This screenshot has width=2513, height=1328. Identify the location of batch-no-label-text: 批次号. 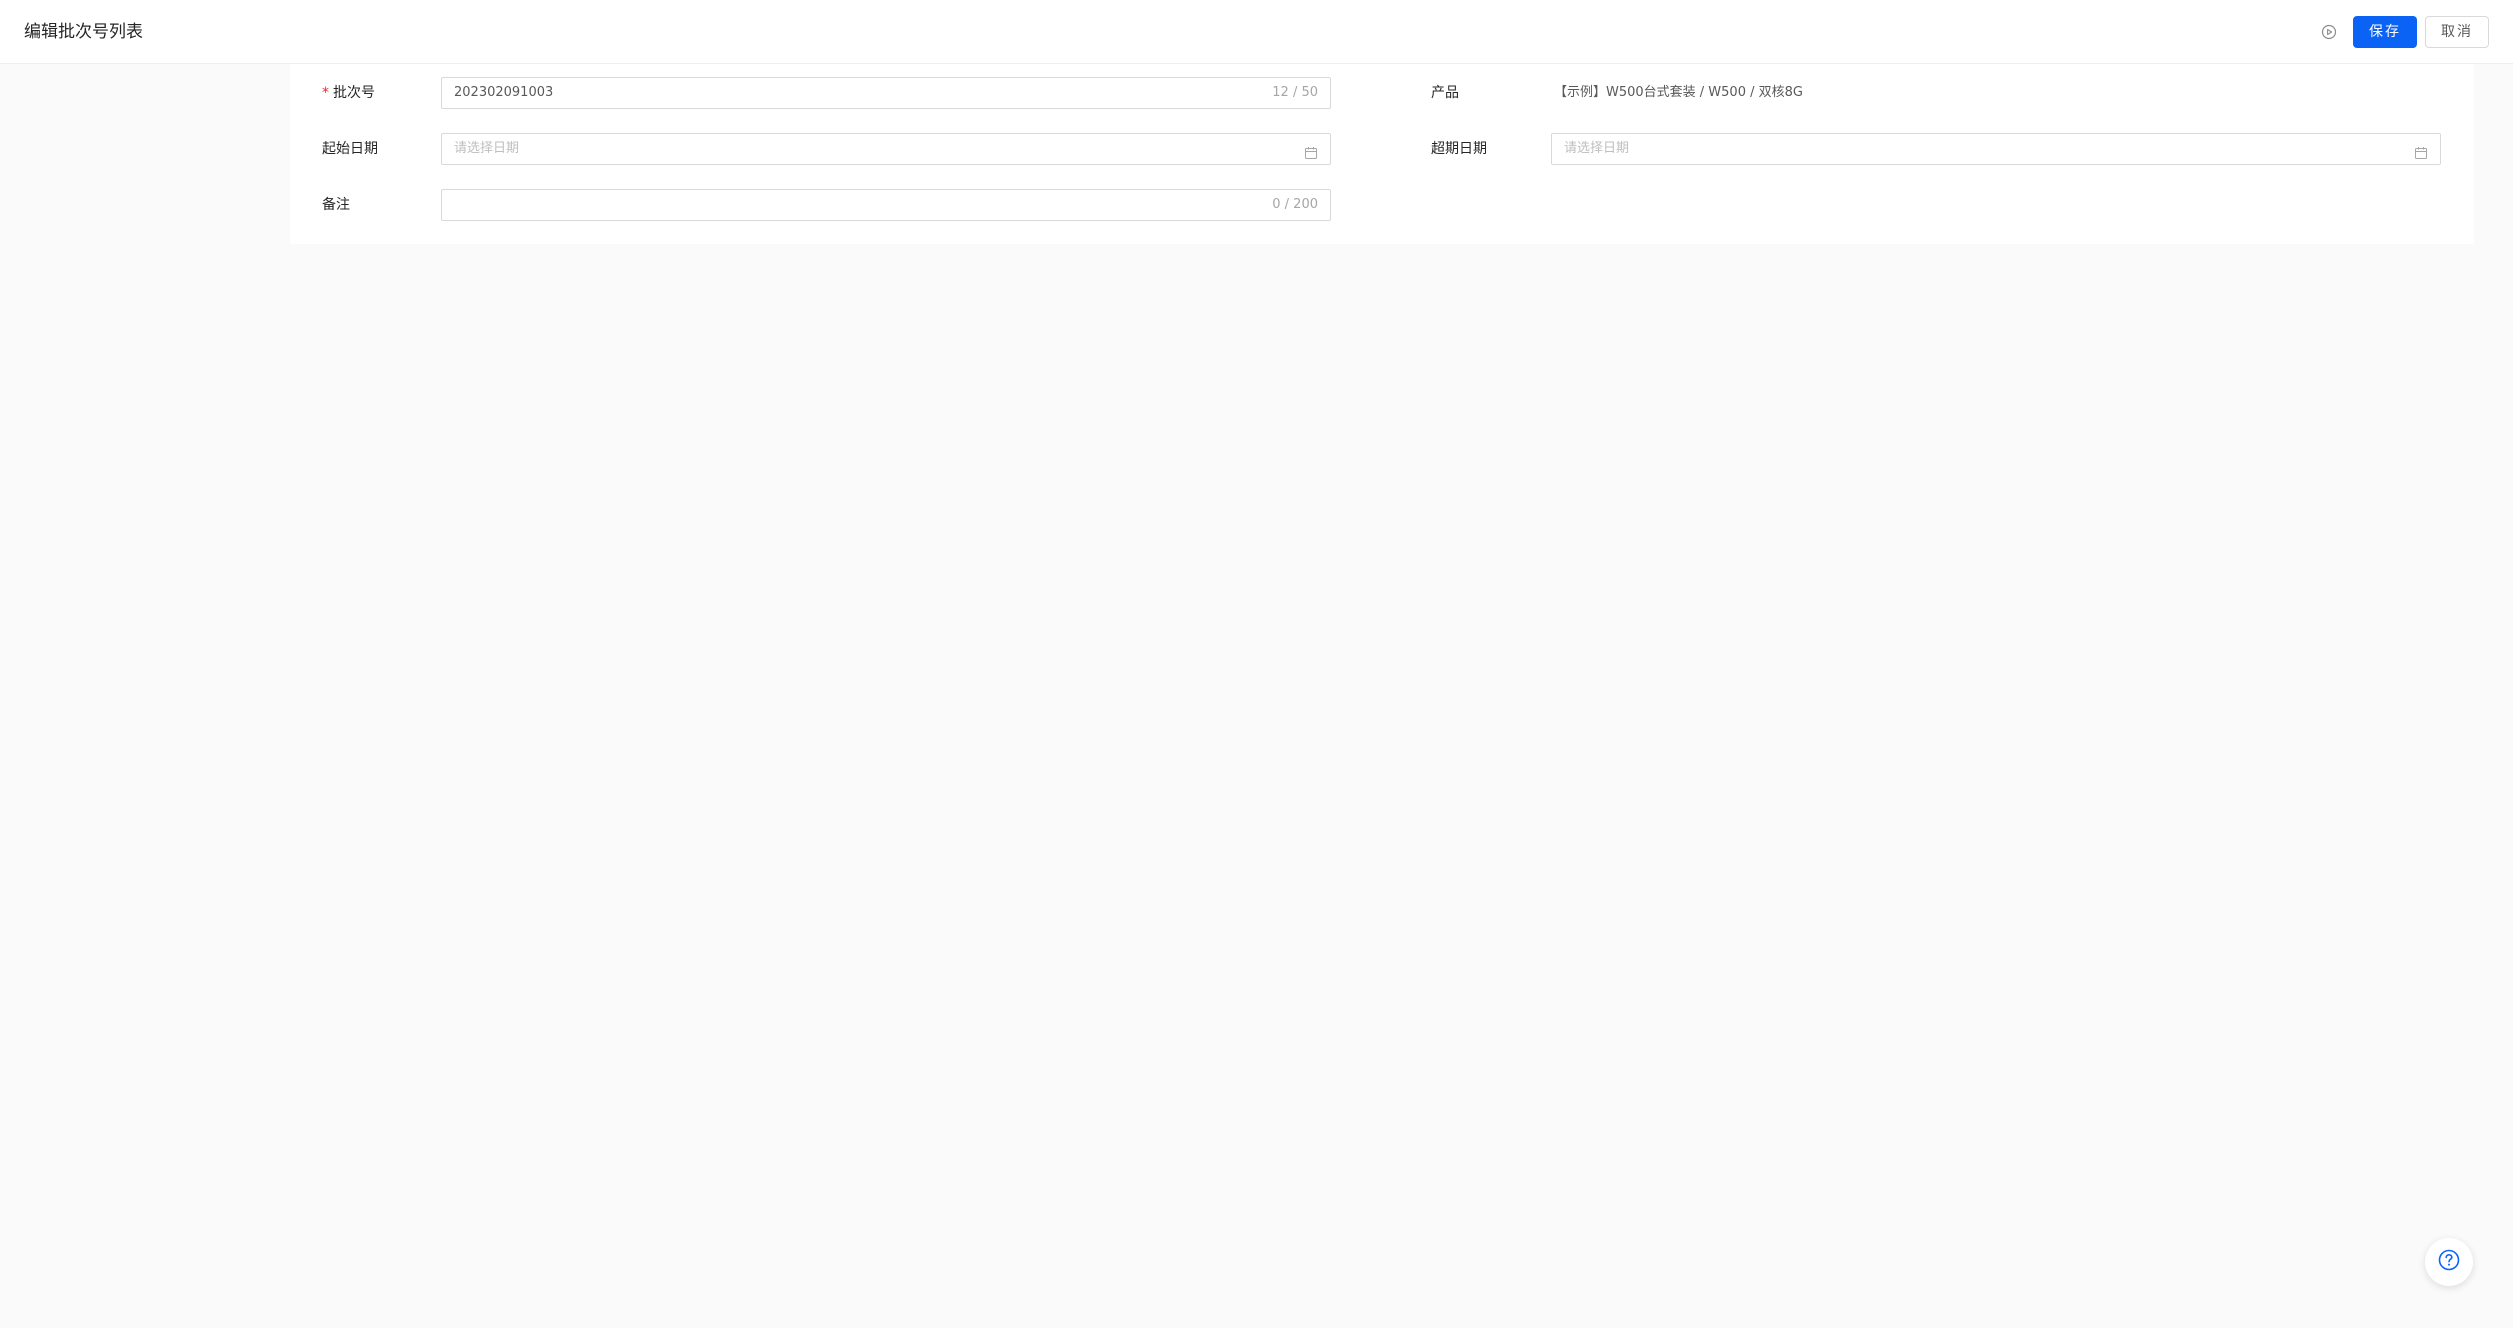
(354, 93).